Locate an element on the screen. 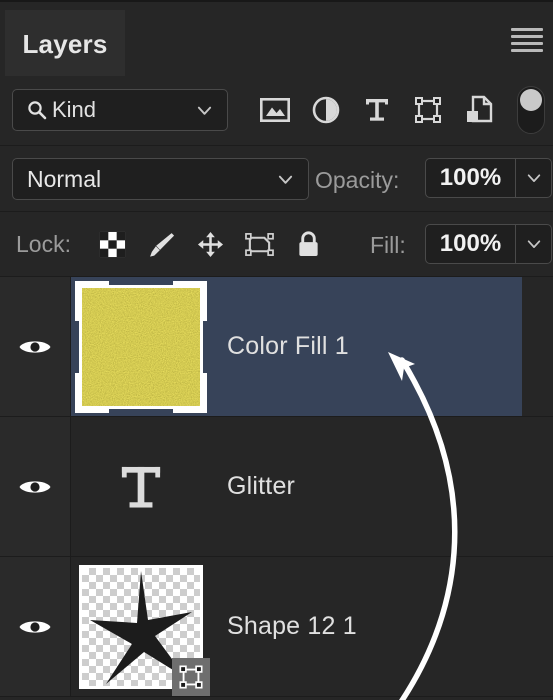 The image size is (553, 700). hamburger-menu-icon is located at coordinates (527, 40).